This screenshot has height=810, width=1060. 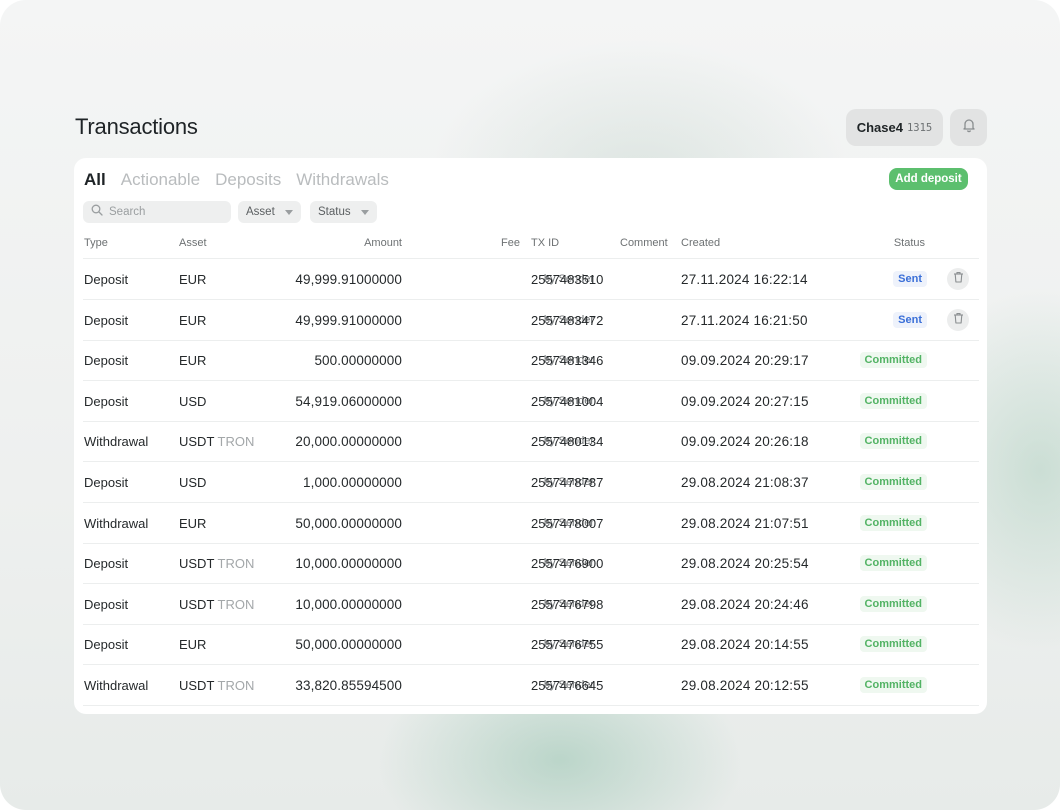 I want to click on row-created: 27.11.2024 16:22:14, so click(x=744, y=279).